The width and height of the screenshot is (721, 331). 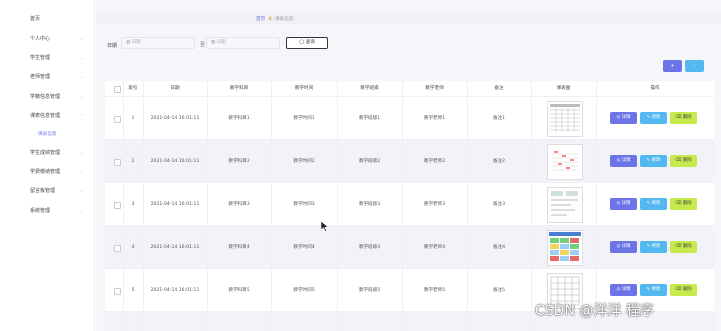 I want to click on header-time: 教学时间, so click(x=304, y=88).